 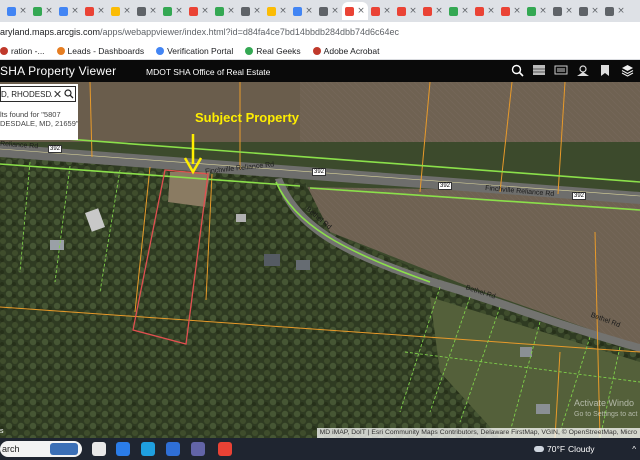 I want to click on search-input: D, RHODESDAI ✕, so click(x=38, y=94).